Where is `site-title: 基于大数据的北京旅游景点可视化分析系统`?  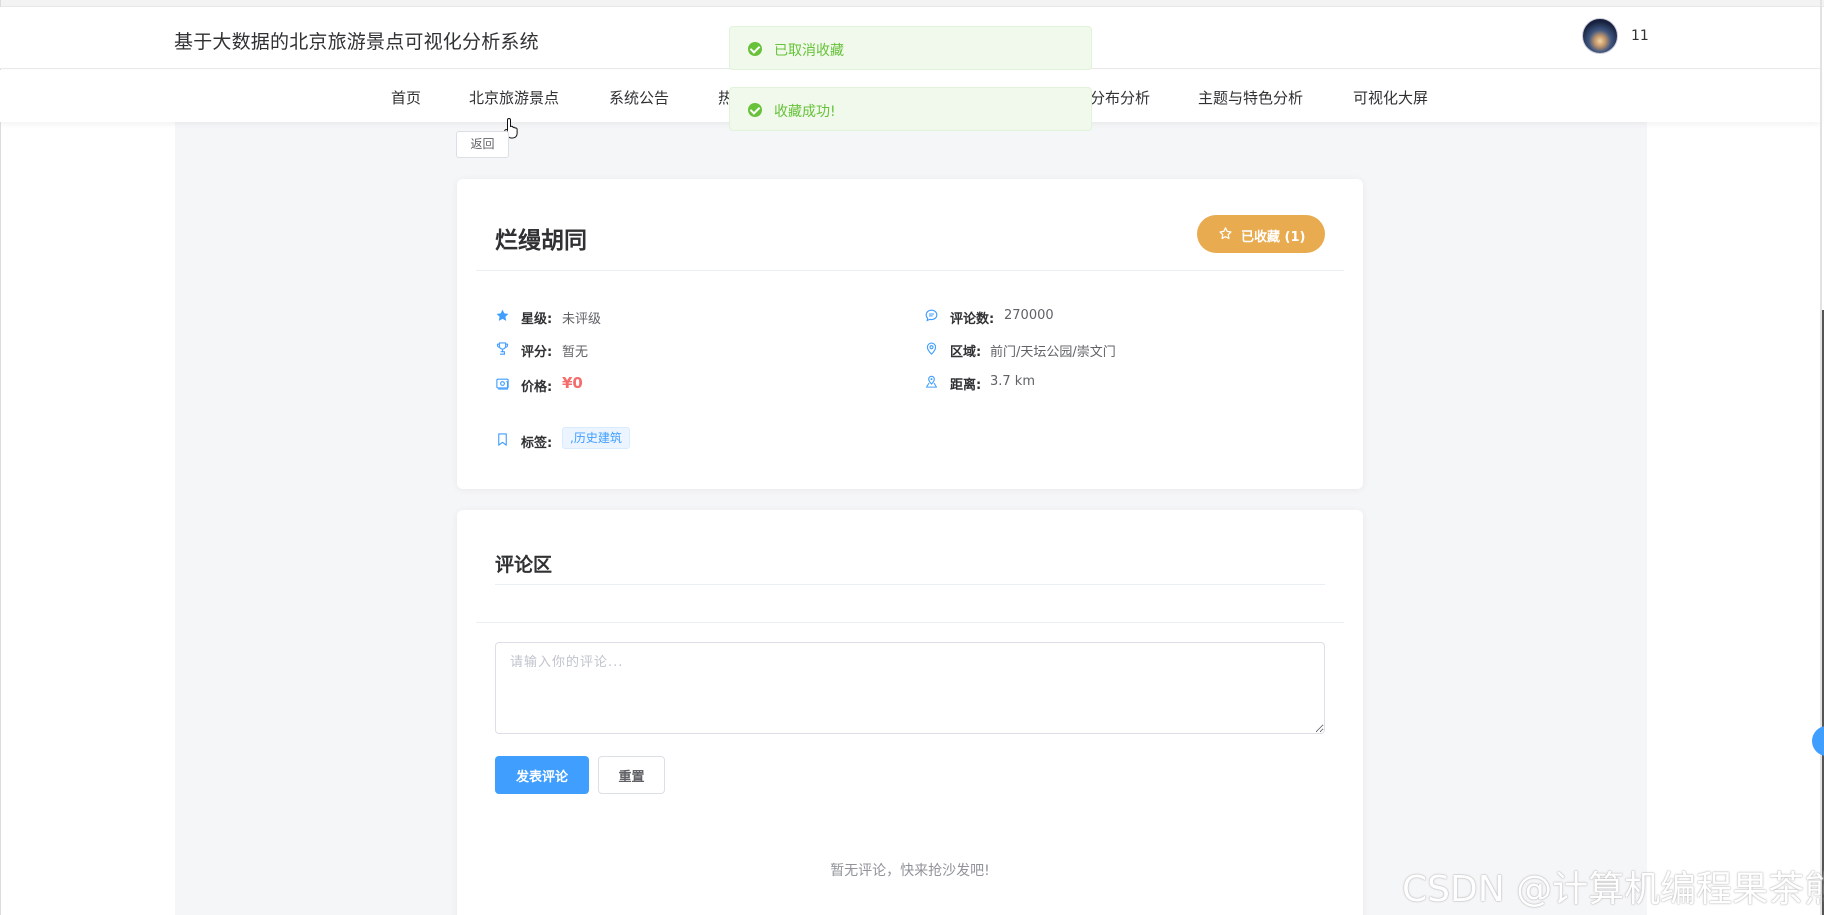 site-title: 基于大数据的北京旅游景点可视化分析系统 is located at coordinates (356, 42).